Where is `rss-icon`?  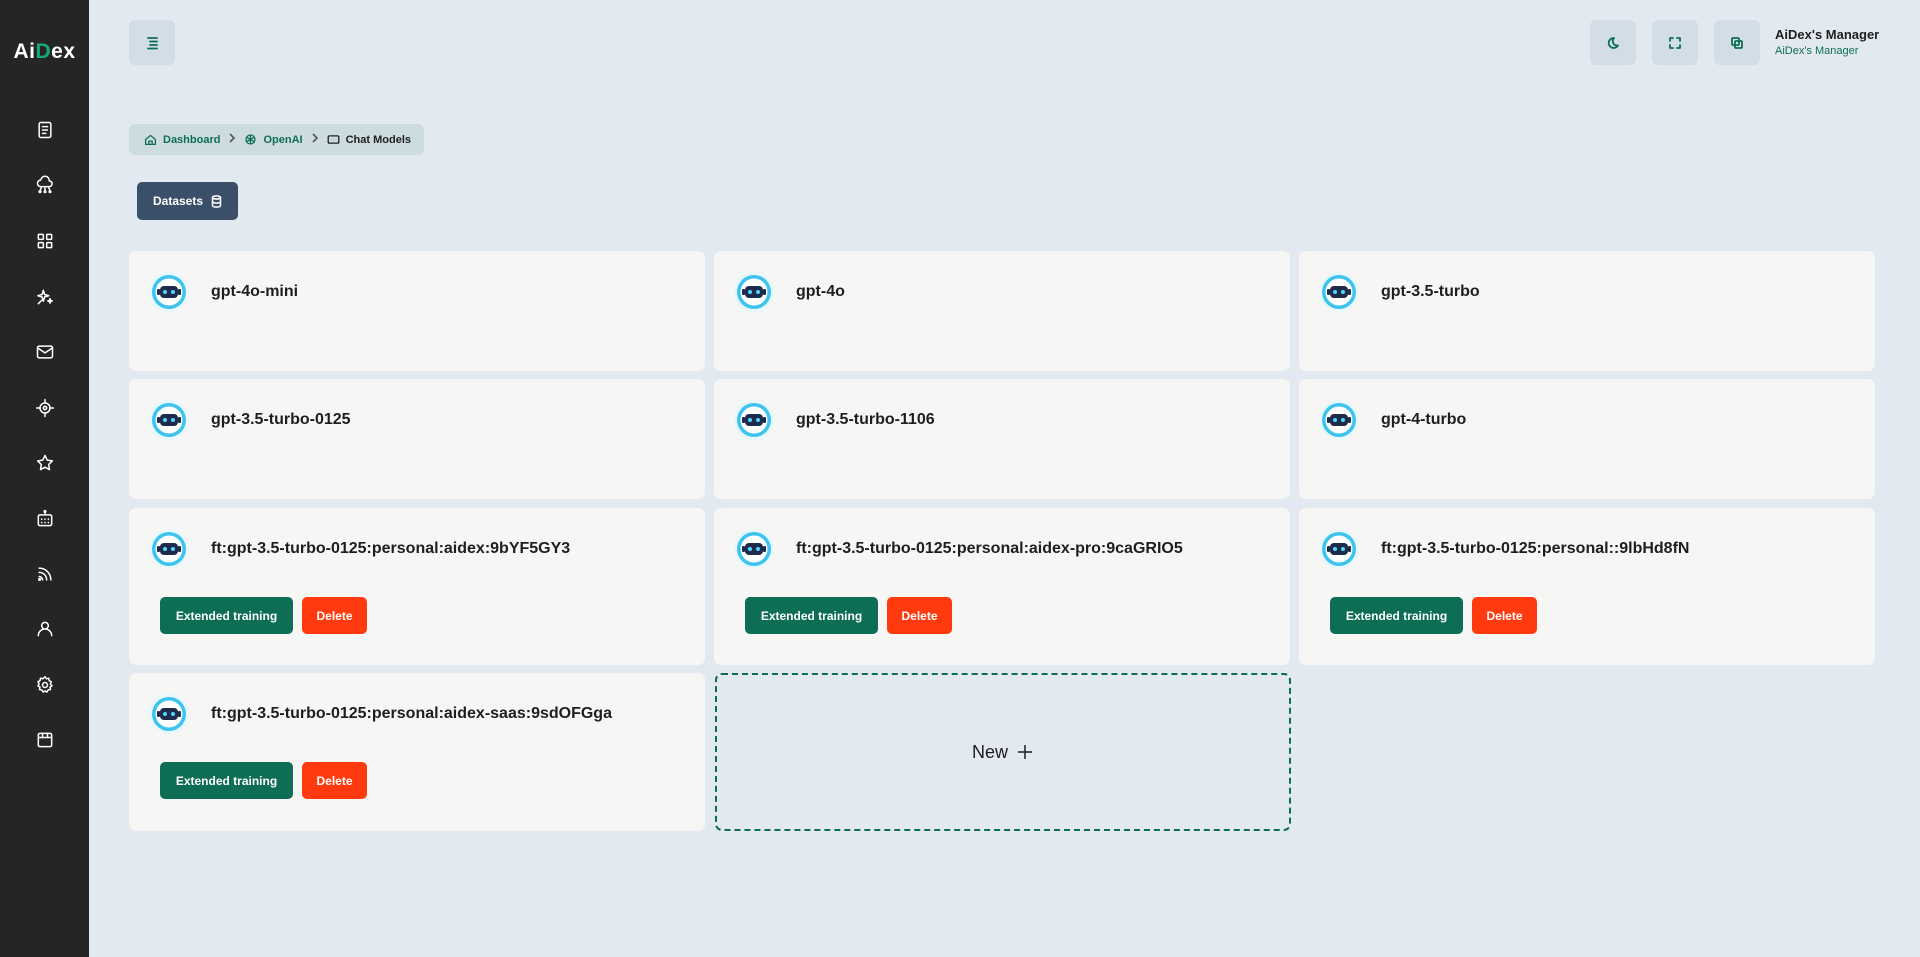 rss-icon is located at coordinates (45, 574).